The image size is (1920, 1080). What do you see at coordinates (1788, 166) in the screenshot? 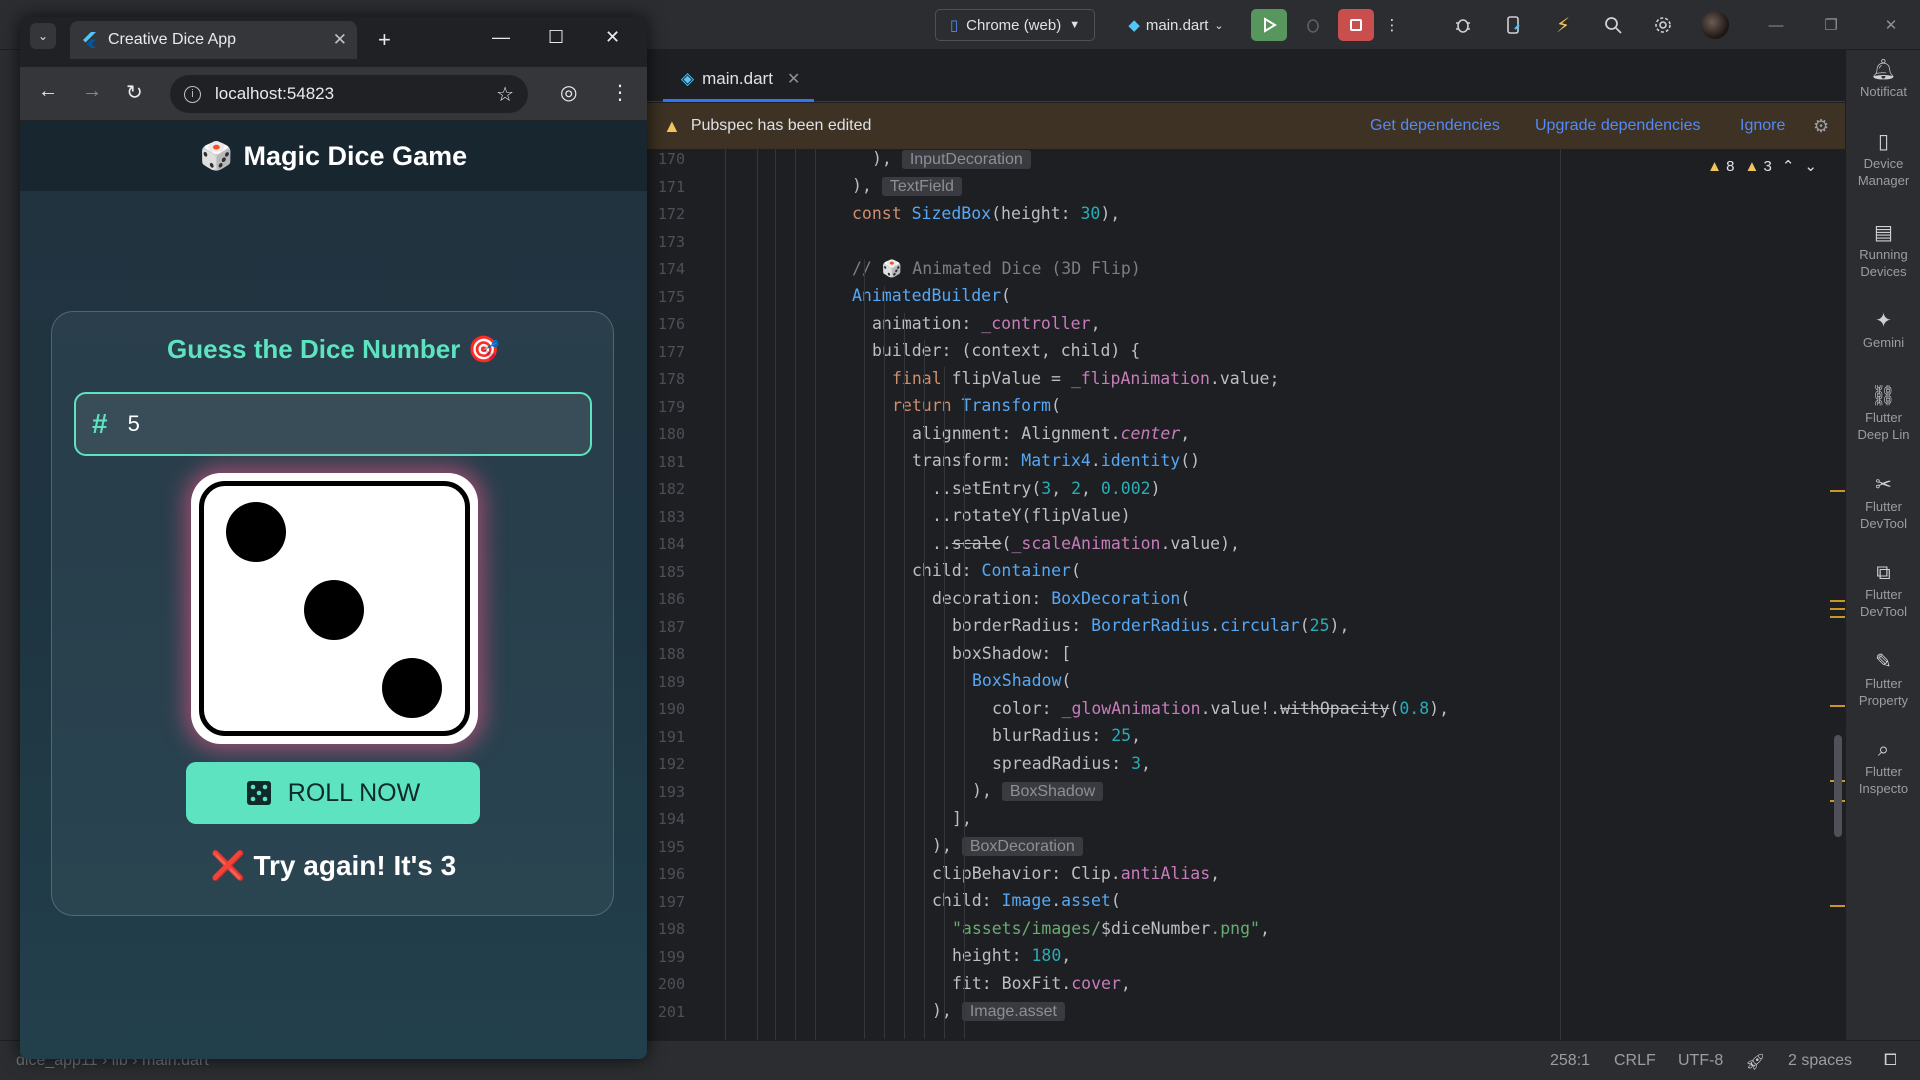
I see `chevron-up-icon: ⌃` at bounding box center [1788, 166].